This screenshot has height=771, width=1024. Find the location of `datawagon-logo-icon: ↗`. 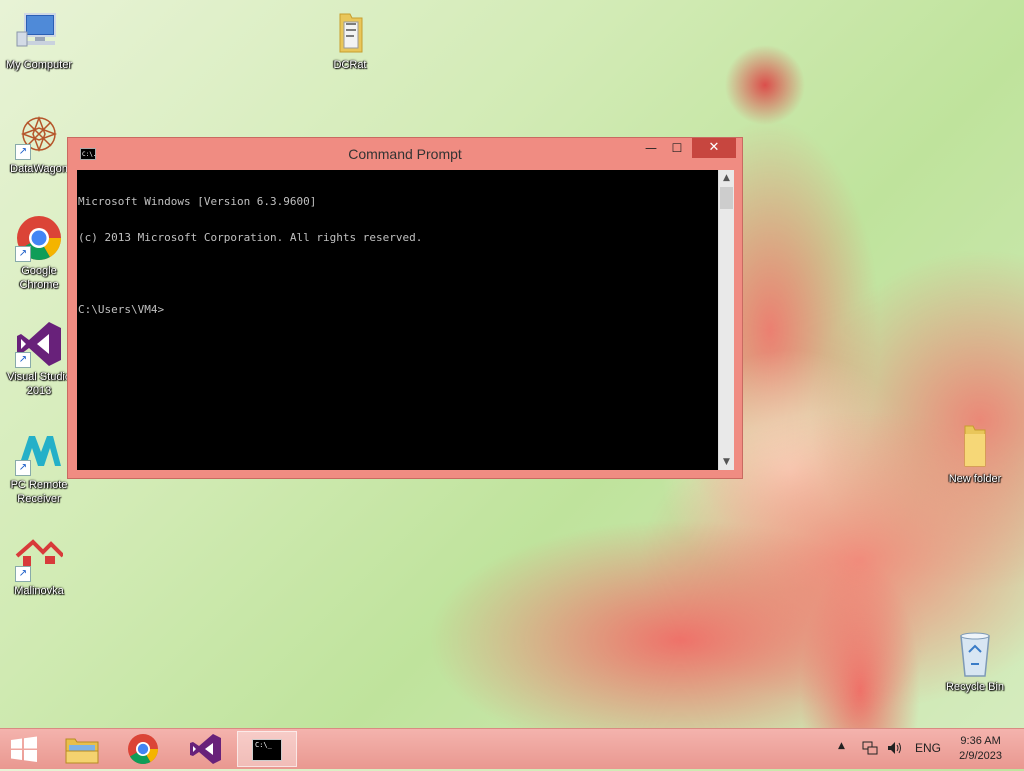

datawagon-logo-icon: ↗ is located at coordinates (39, 136).